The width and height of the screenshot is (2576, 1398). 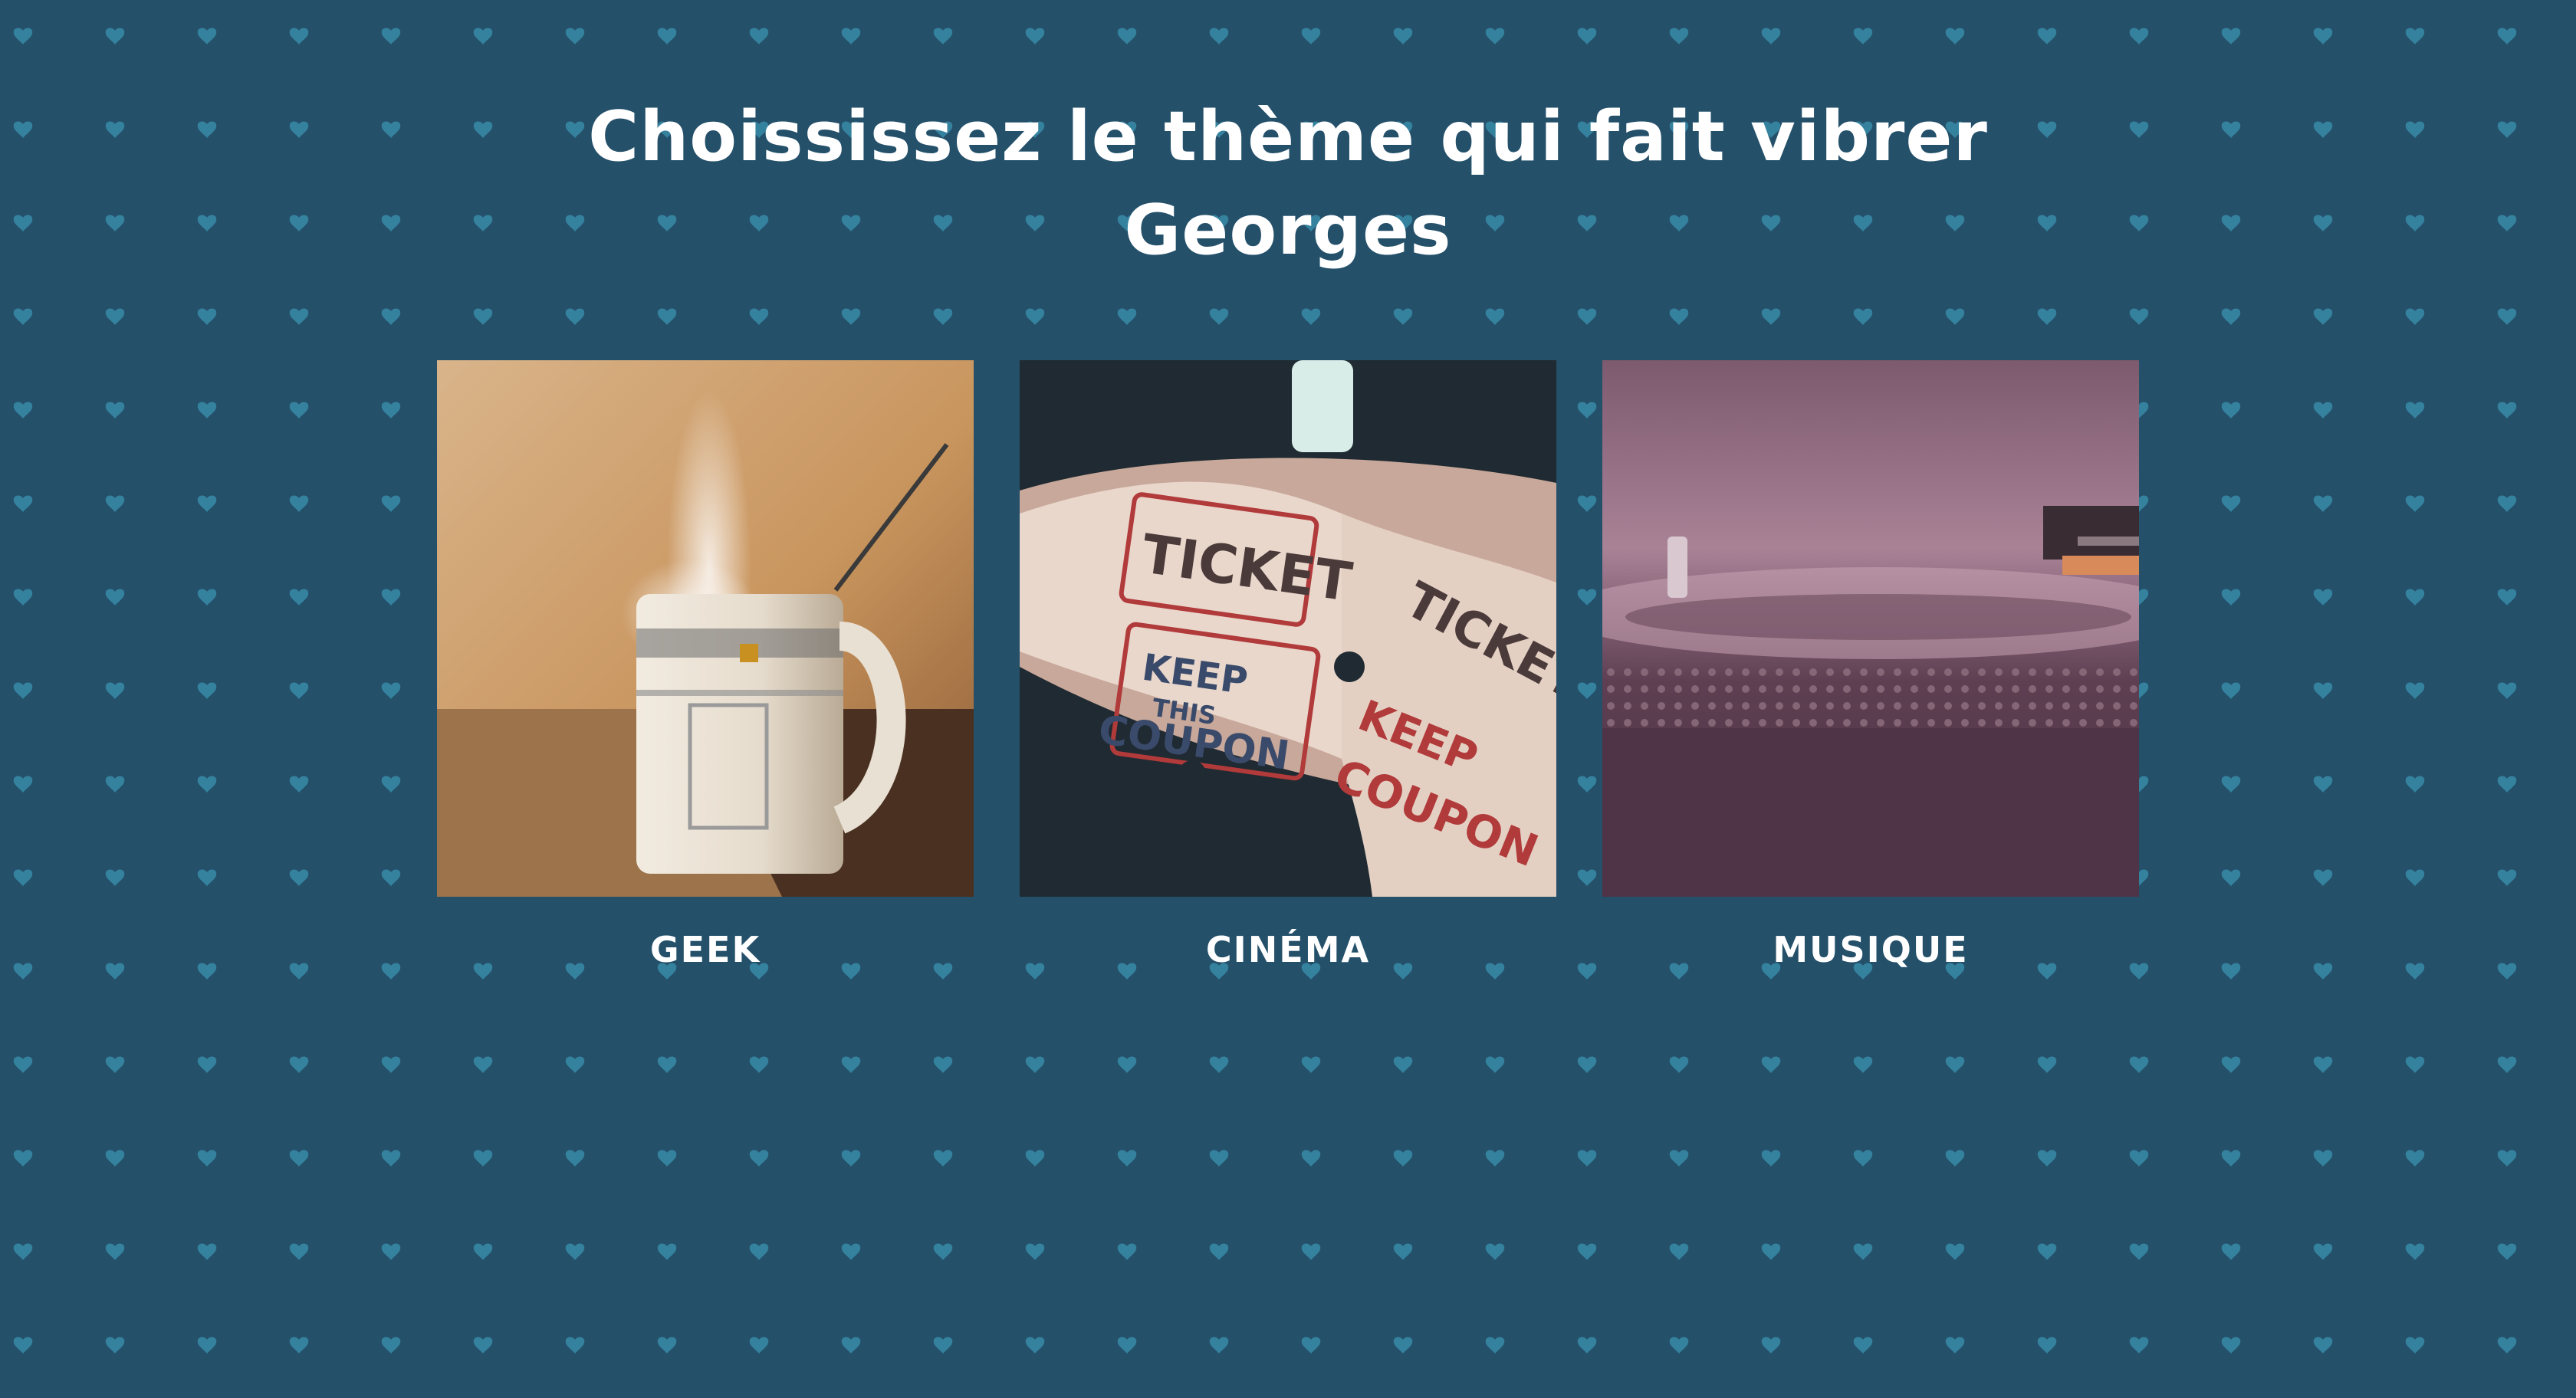 I want to click on theme-card-musique: MUSIQUE, so click(x=1870, y=665).